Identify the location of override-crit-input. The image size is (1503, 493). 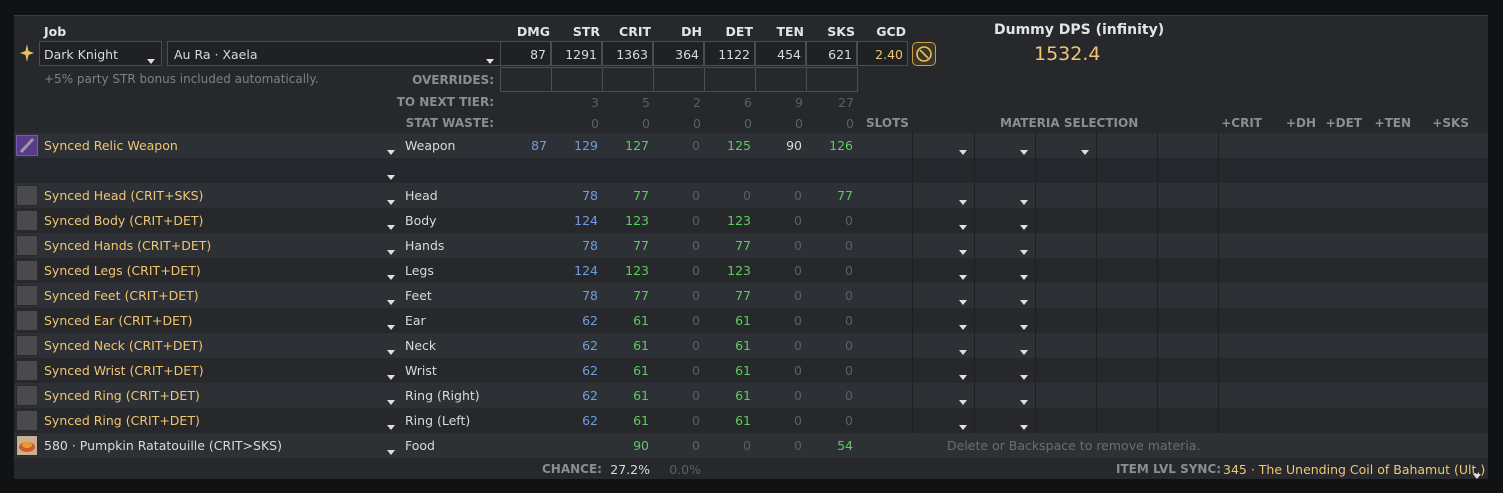
(628, 79).